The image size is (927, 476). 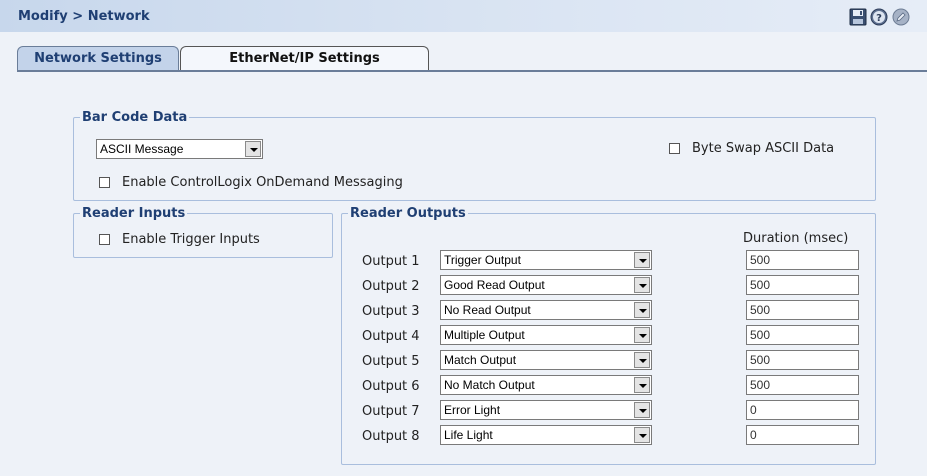 What do you see at coordinates (480, 360) in the screenshot?
I see `select-value: Match Output` at bounding box center [480, 360].